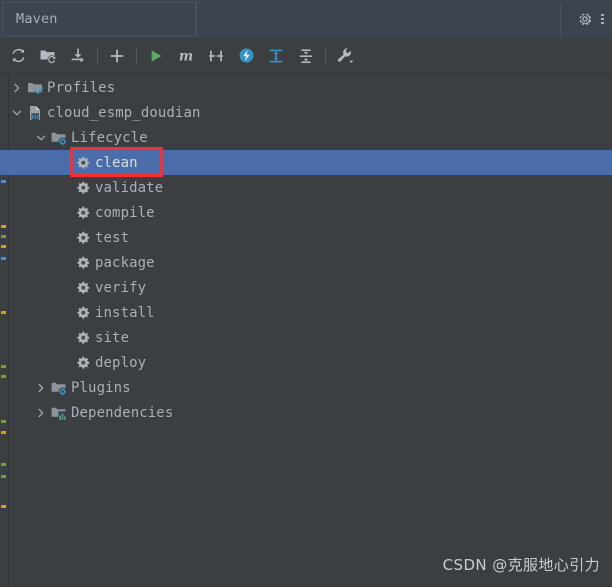  What do you see at coordinates (99, 19) in the screenshot?
I see `tab-maven: Maven` at bounding box center [99, 19].